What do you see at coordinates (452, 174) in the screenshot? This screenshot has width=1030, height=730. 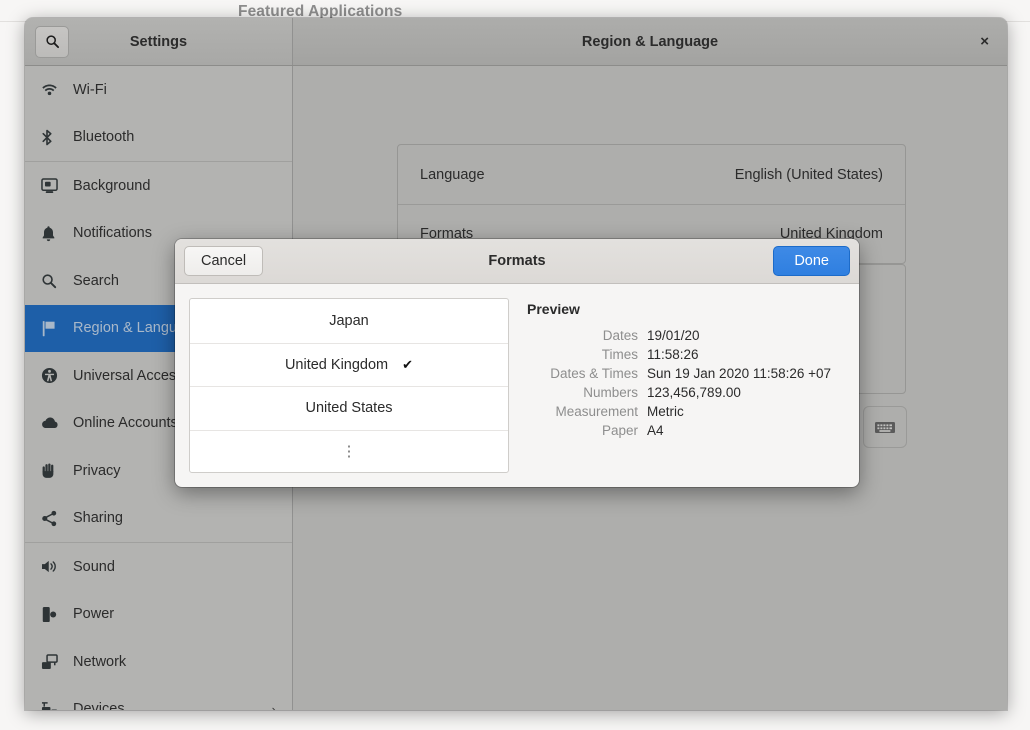 I see `row-label: Language` at bounding box center [452, 174].